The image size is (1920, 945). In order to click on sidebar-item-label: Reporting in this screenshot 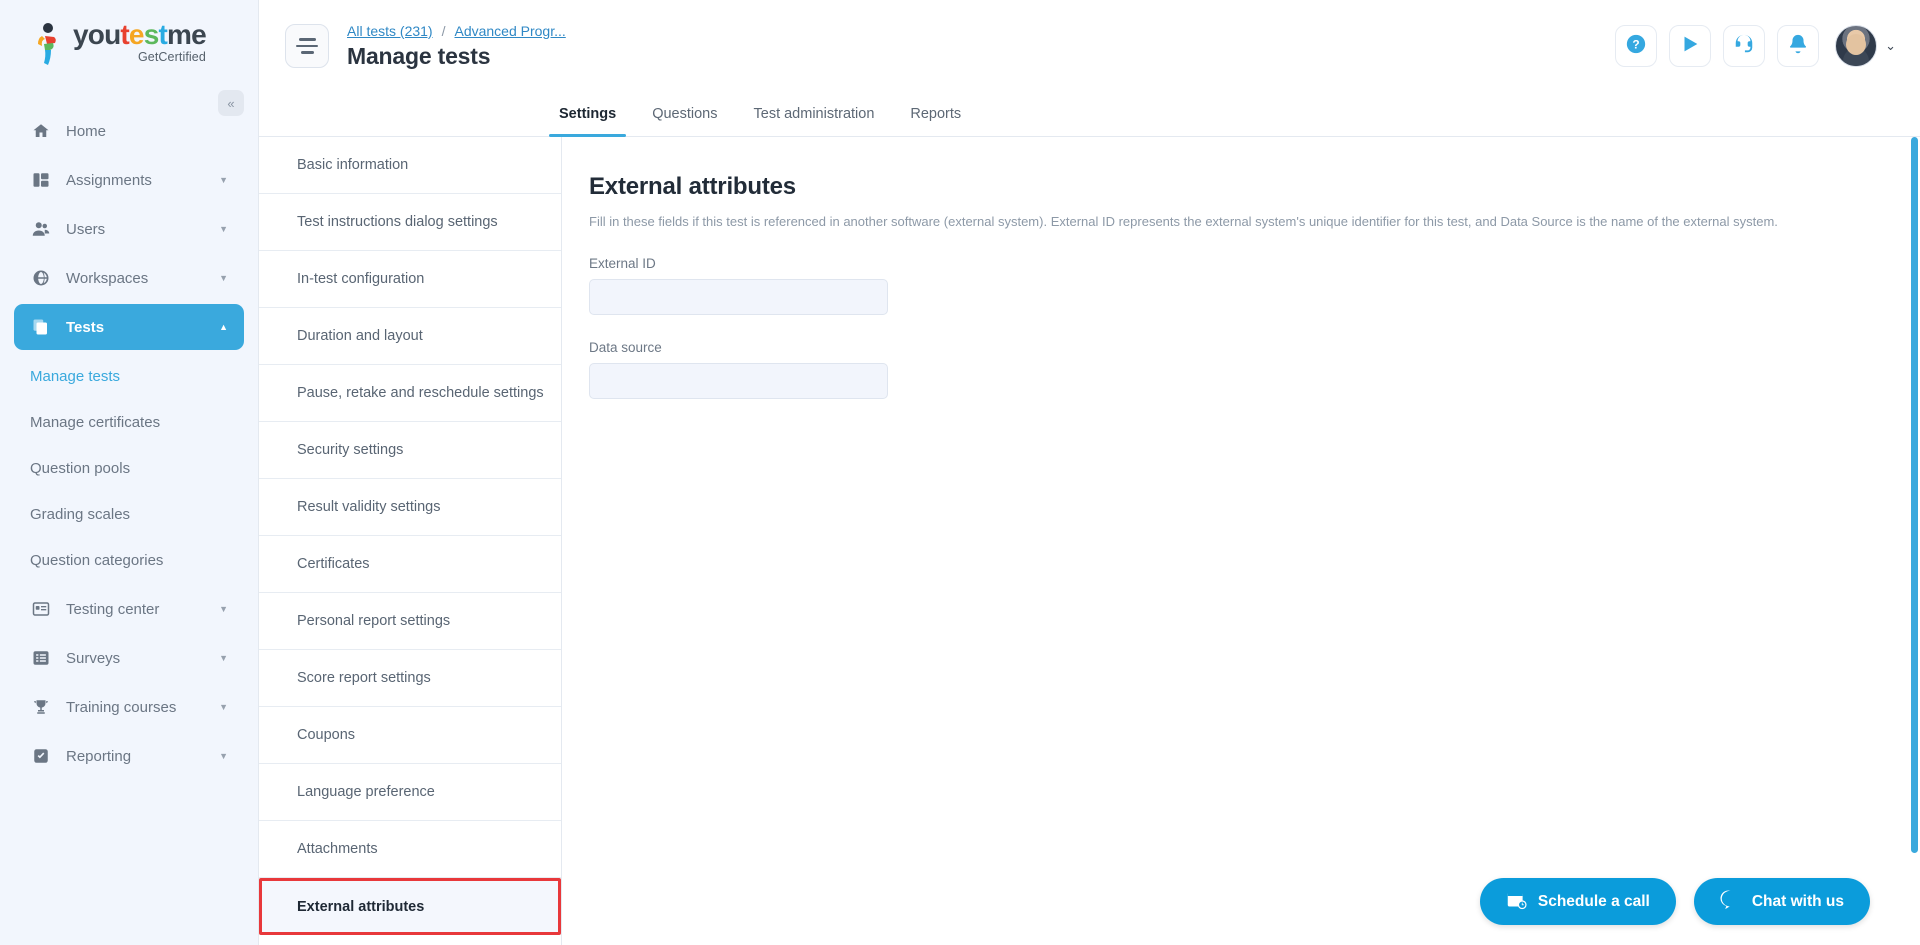, I will do `click(99, 756)`.